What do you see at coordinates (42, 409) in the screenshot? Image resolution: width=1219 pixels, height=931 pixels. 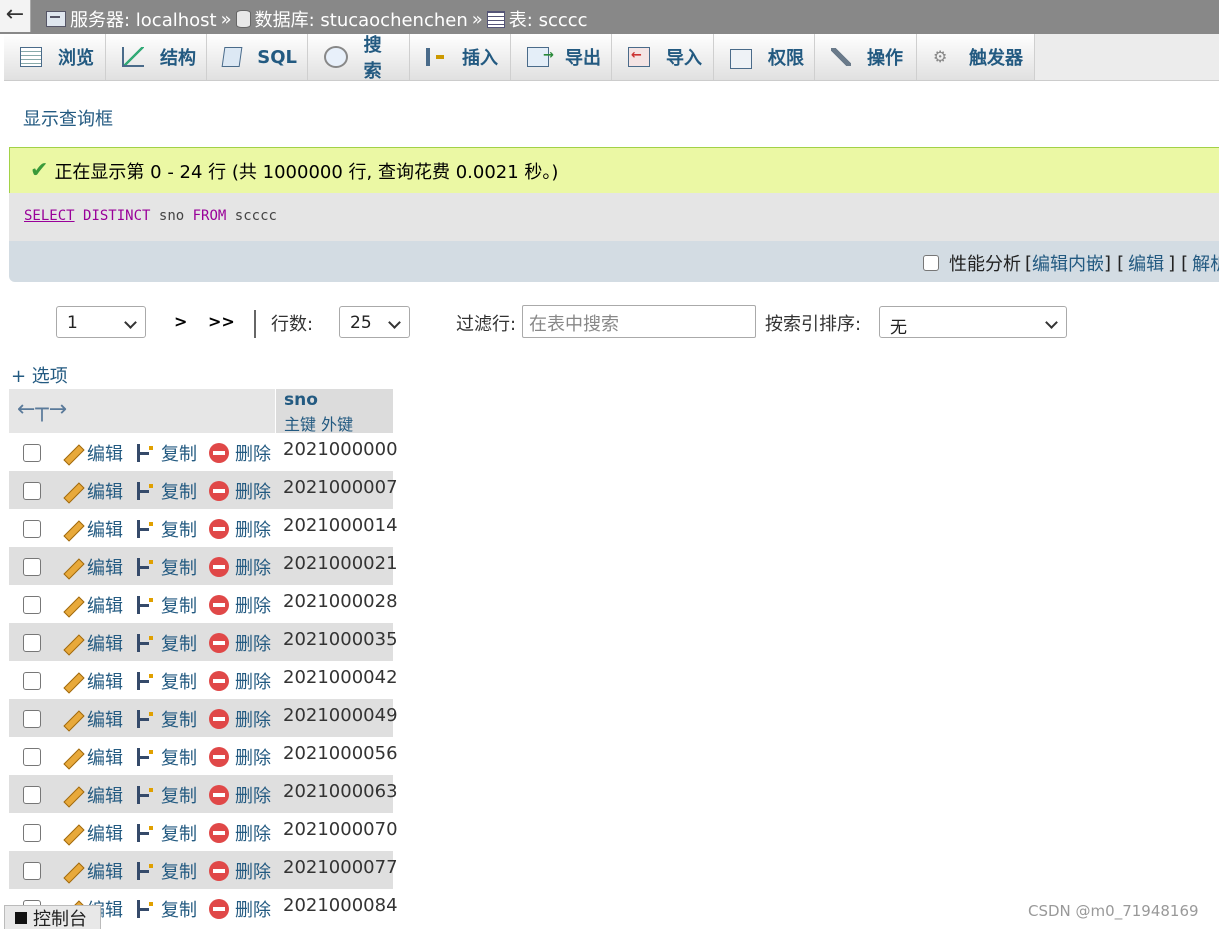 I see `column-resize-icon: ←┬→` at bounding box center [42, 409].